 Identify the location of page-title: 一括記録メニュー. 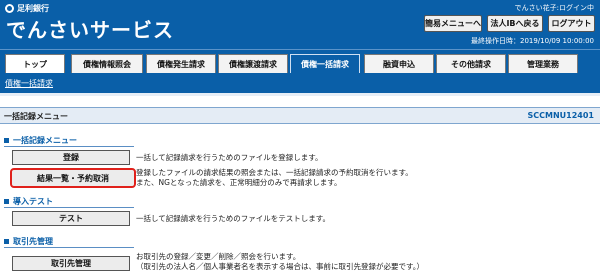
(36, 116).